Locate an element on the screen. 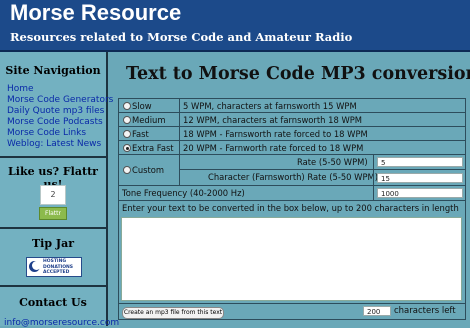  rate-label: Rate (5-50 WPM) is located at coordinates (332, 162).